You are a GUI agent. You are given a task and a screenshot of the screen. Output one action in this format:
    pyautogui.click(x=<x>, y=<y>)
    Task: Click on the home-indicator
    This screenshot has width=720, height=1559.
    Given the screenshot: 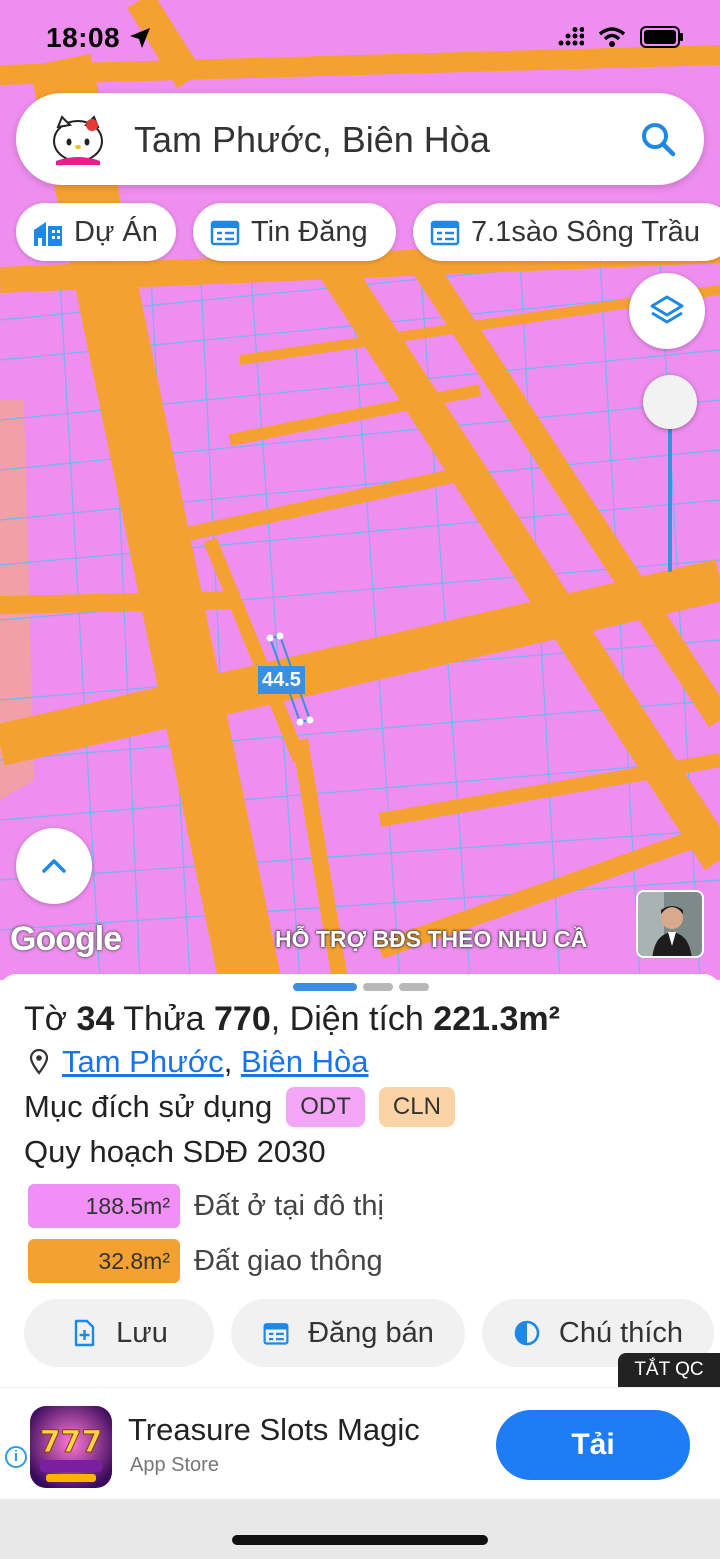 What is the action you would take?
    pyautogui.click(x=360, y=1540)
    